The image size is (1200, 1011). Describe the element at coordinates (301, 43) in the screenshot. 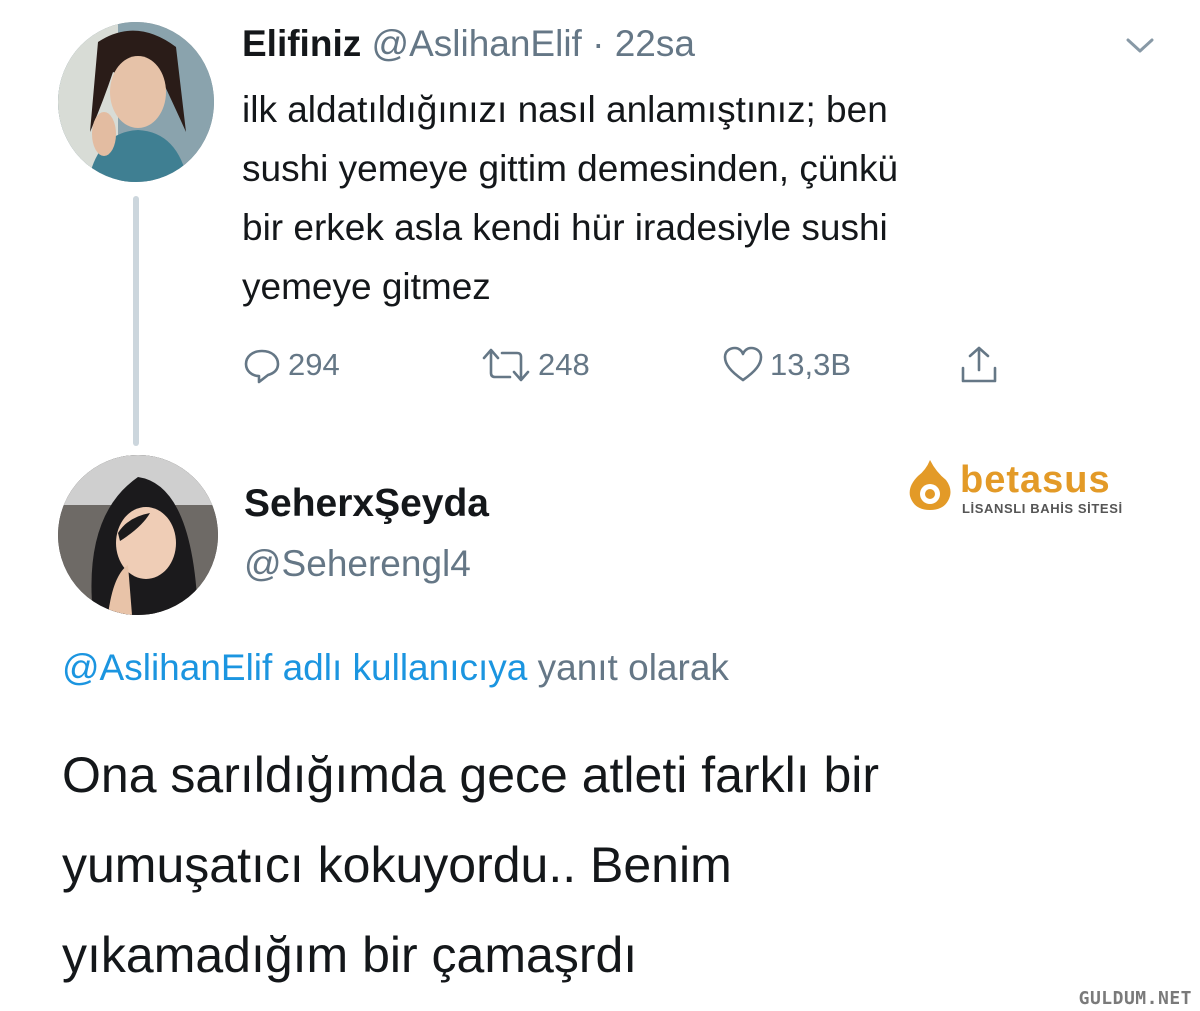

I see `display-name: Elifiniz` at that location.